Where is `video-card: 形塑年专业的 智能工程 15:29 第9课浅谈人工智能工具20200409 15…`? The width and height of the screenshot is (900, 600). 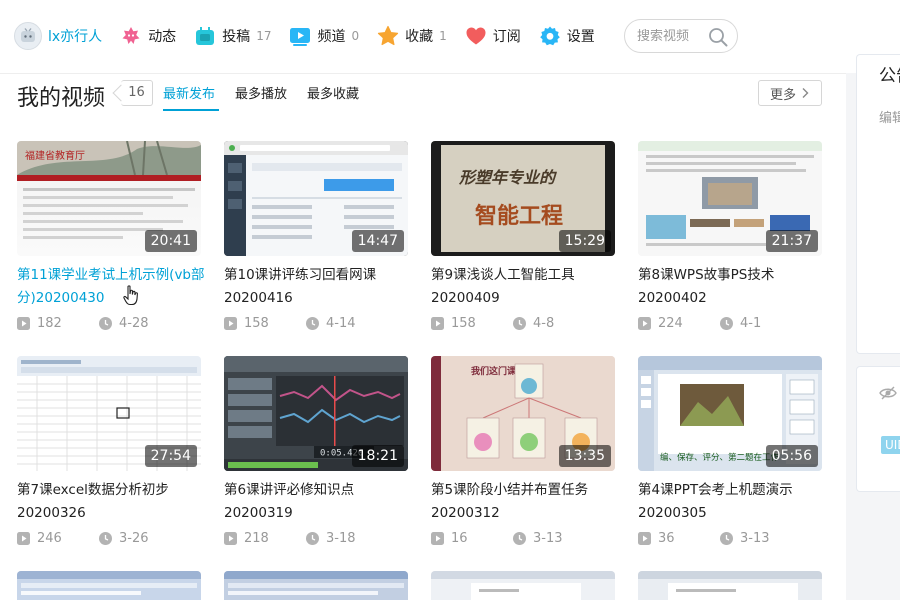
video-card: 形塑年专业的 智能工程 15:29 第9课浅谈人工智能工具20200409 15… is located at coordinates (523, 236).